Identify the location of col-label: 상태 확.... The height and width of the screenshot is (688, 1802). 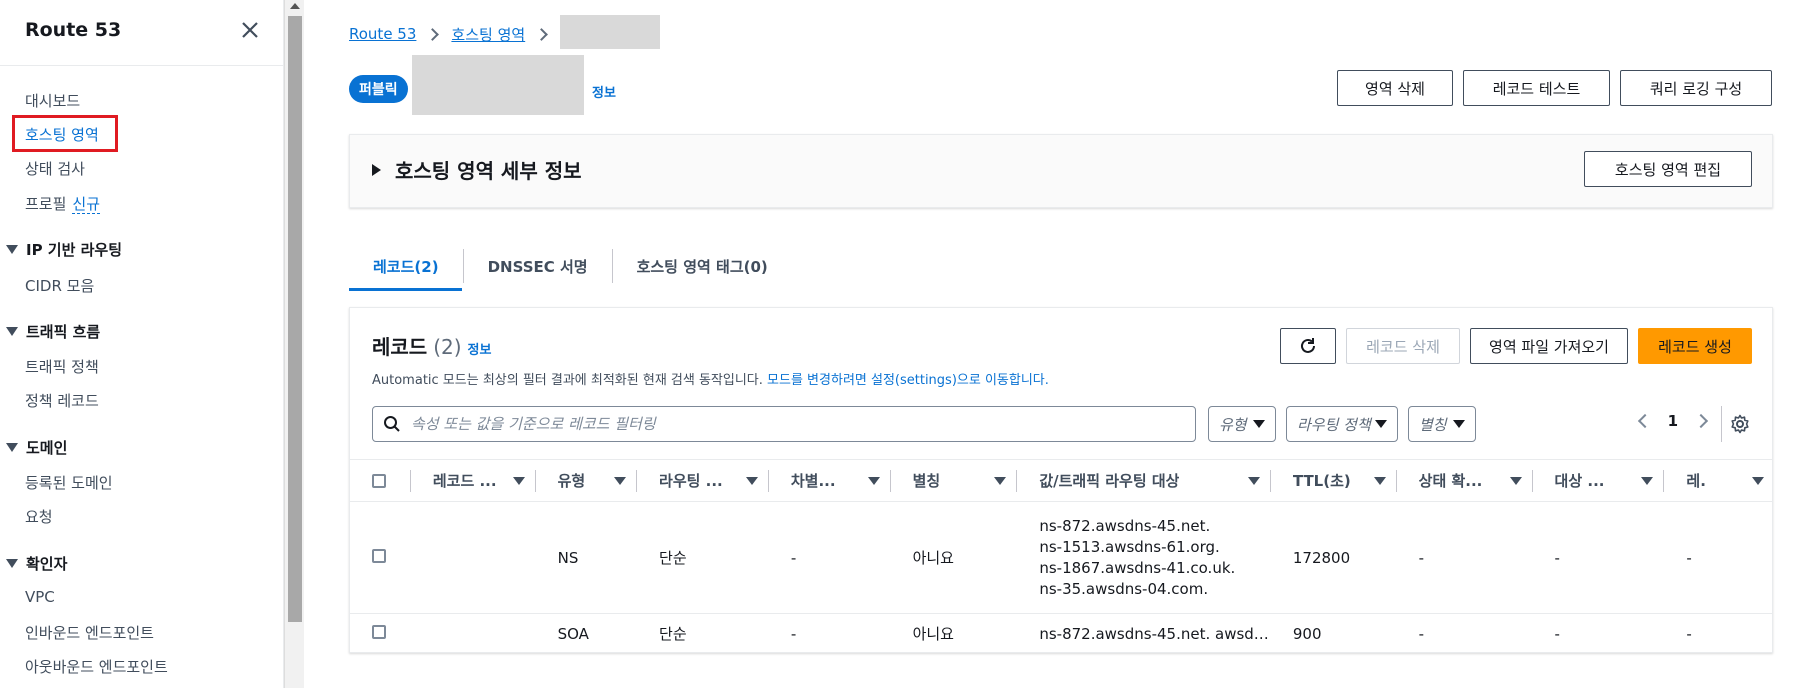
(1450, 481).